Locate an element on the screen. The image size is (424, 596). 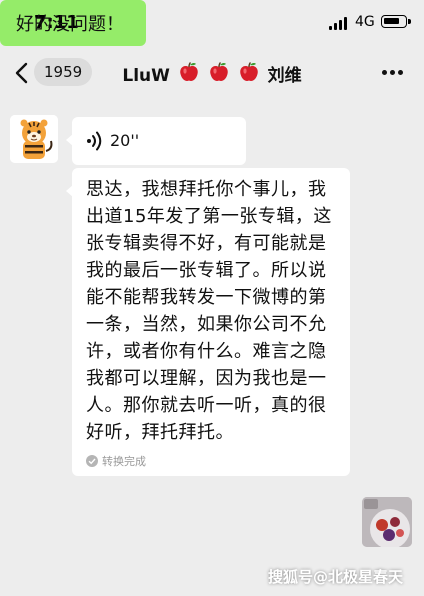
voice-message-bubble: 20'' is located at coordinates (156, 141).